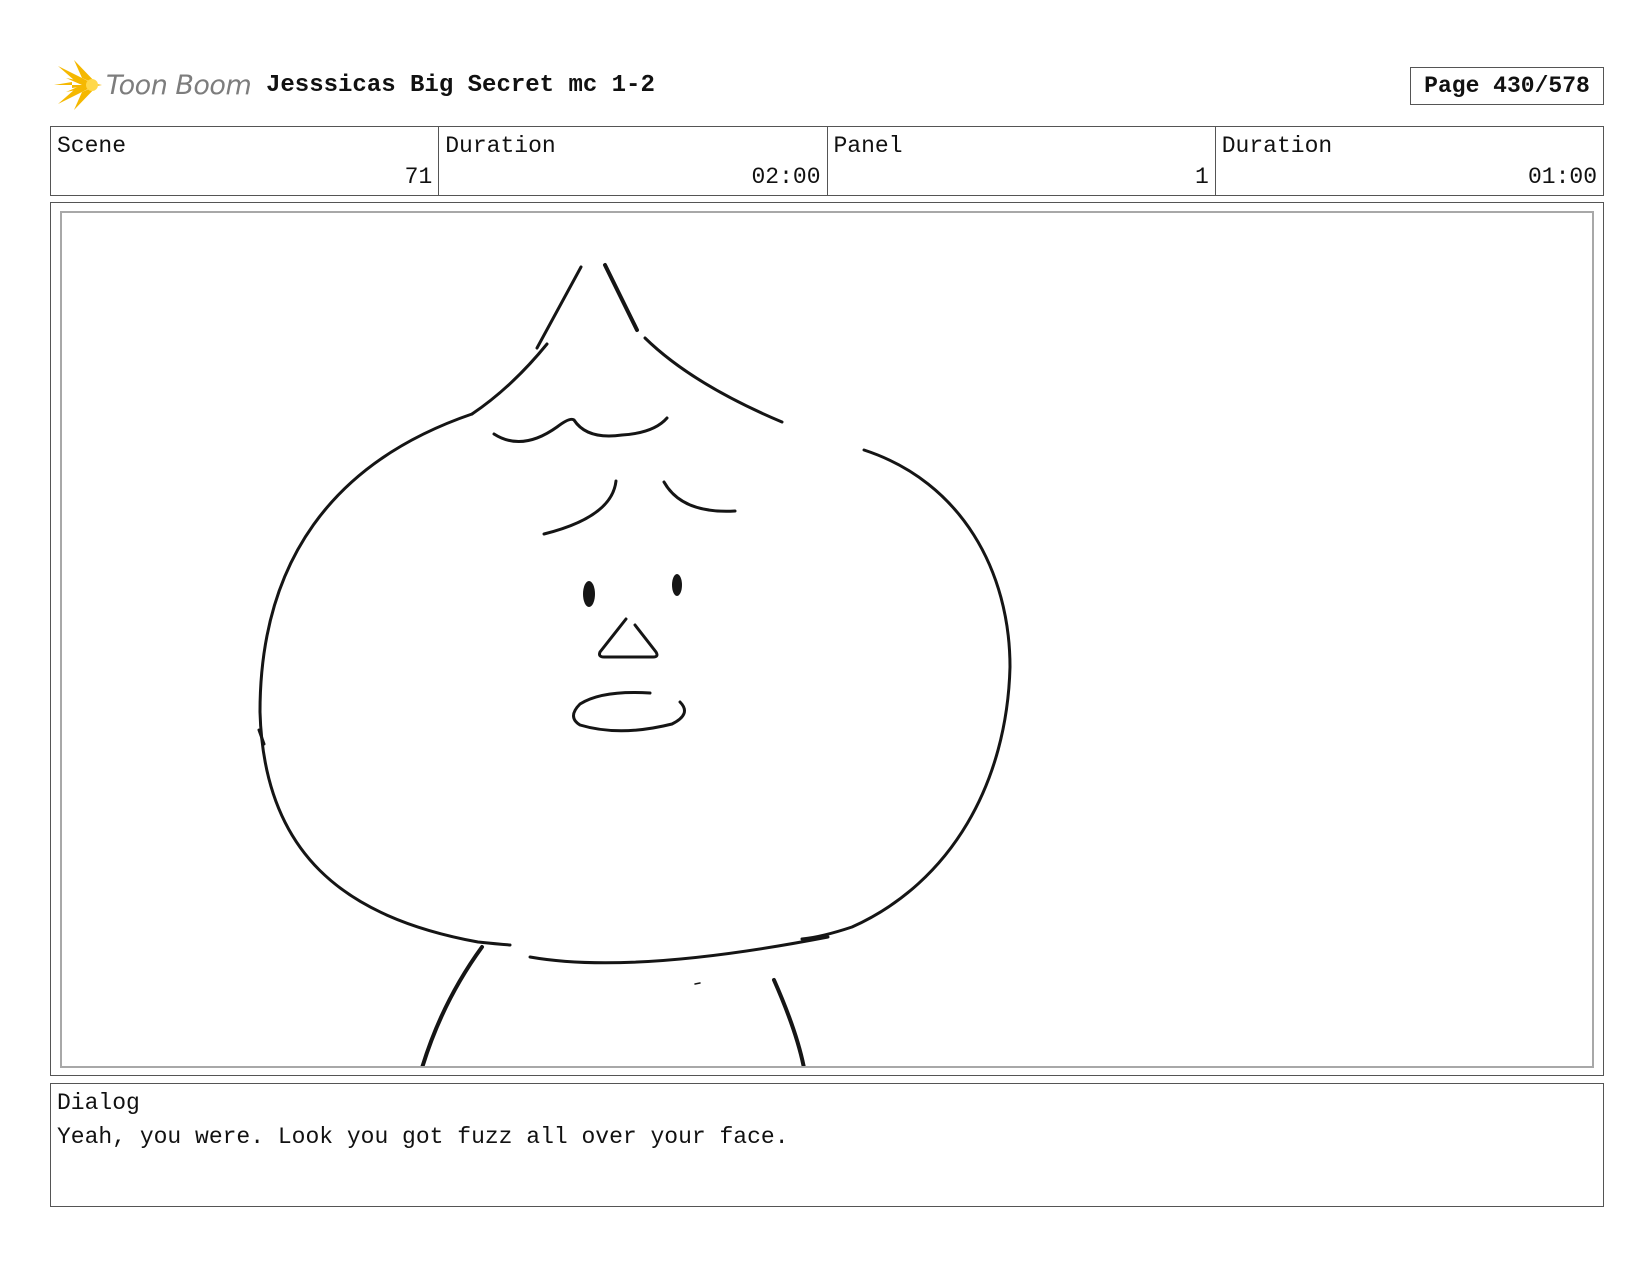 The height and width of the screenshot is (1276, 1648). I want to click on scene-label: Scene, so click(92, 146).